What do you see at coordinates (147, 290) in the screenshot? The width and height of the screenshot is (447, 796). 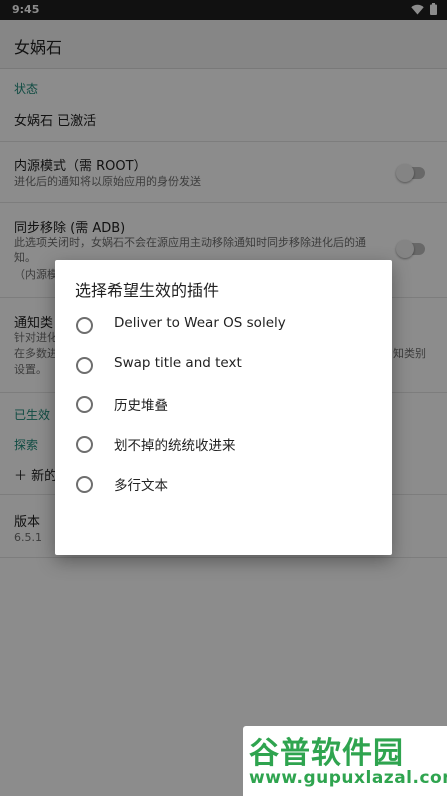 I see `dialog-title: 选择希望生效的插件` at bounding box center [147, 290].